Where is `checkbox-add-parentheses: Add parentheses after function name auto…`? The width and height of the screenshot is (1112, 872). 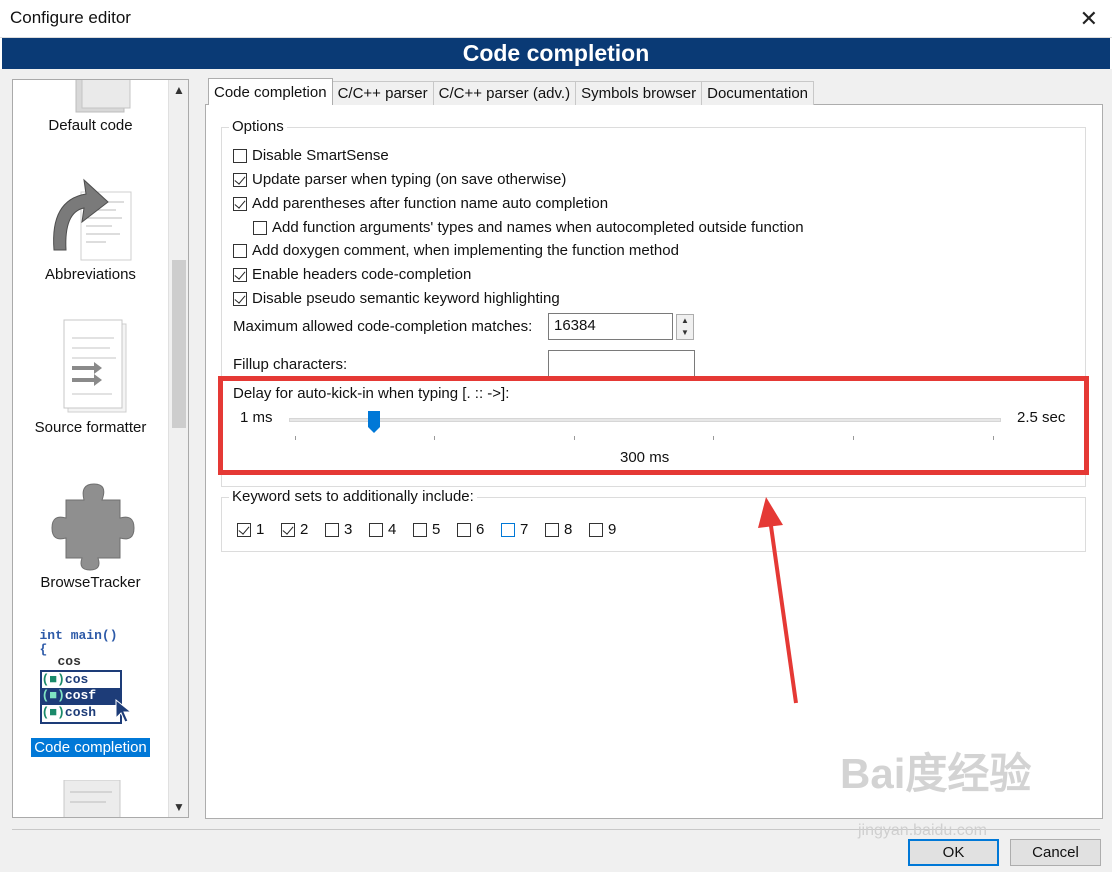 checkbox-add-parentheses: Add parentheses after function name auto… is located at coordinates (420, 203).